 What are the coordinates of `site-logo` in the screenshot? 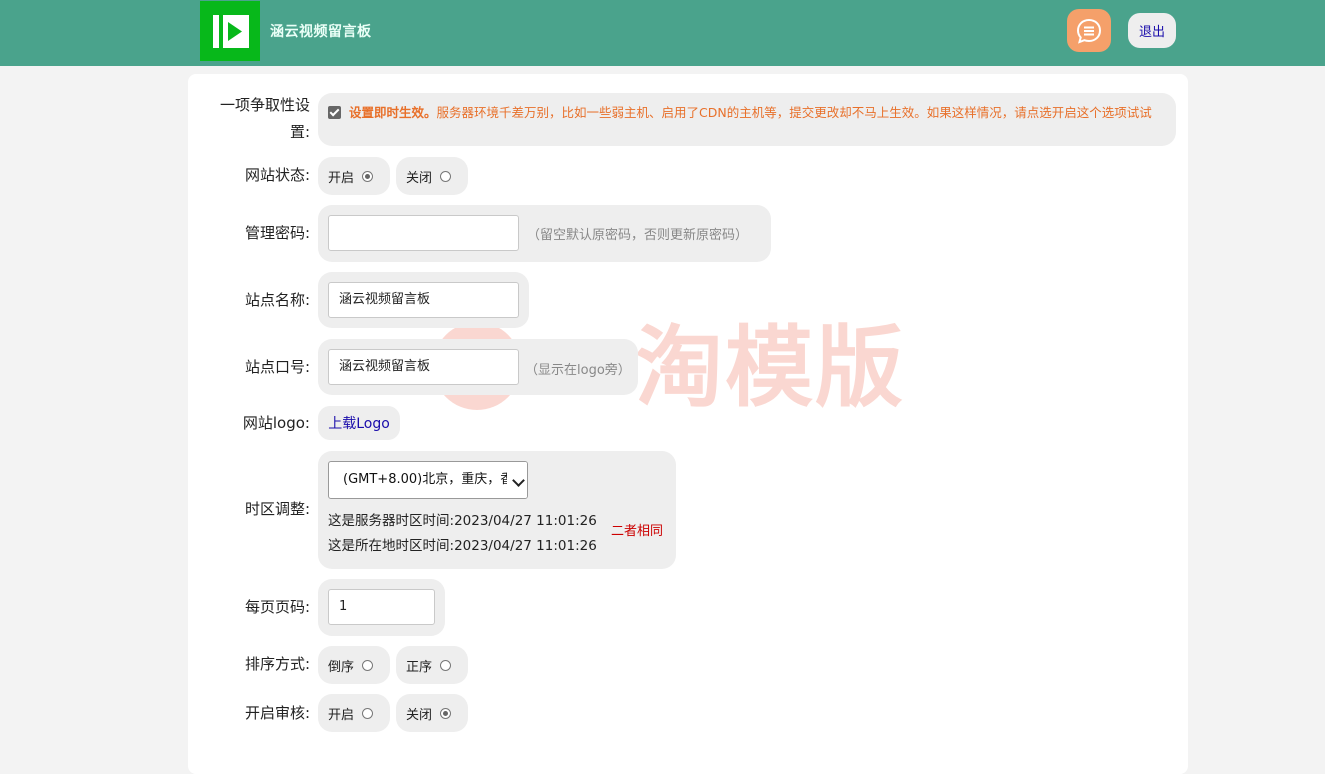 It's located at (230, 31).